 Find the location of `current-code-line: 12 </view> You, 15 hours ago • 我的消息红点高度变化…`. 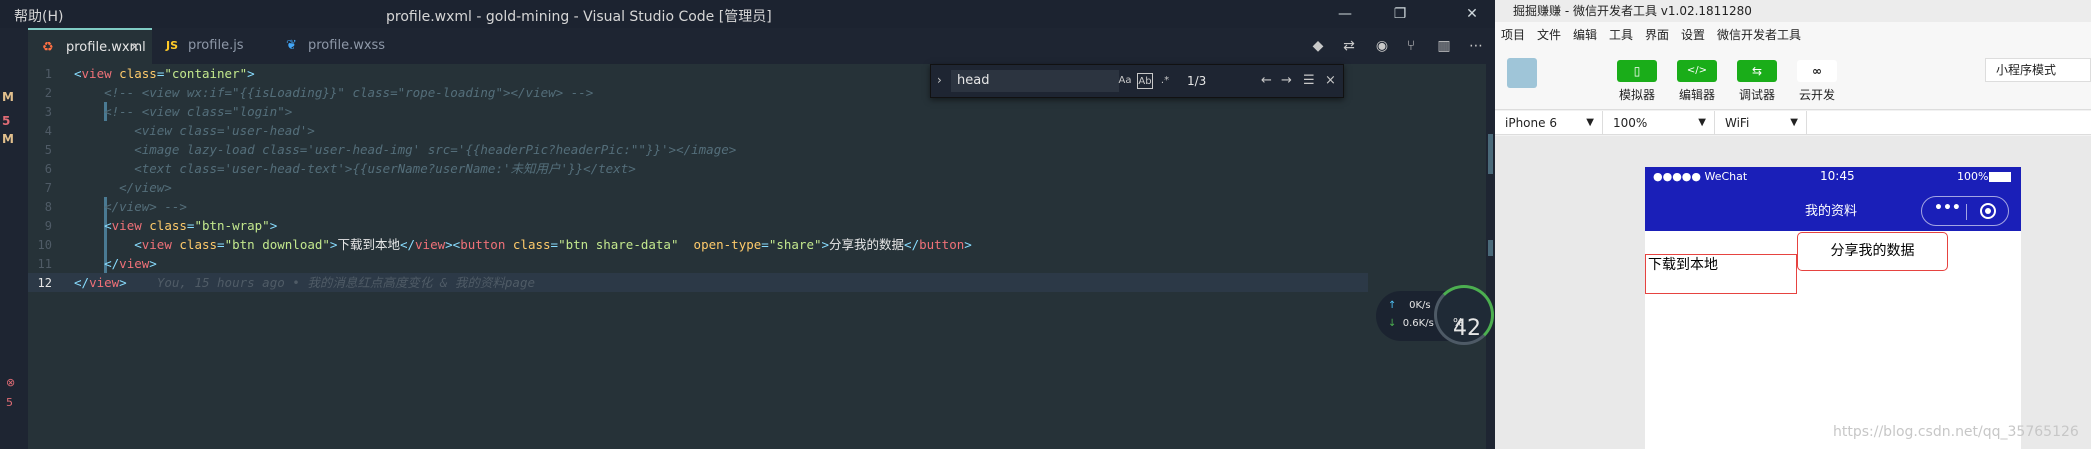

current-code-line: 12 </view> You, 15 hours ago • 我的消息红点高度变化… is located at coordinates (698, 282).